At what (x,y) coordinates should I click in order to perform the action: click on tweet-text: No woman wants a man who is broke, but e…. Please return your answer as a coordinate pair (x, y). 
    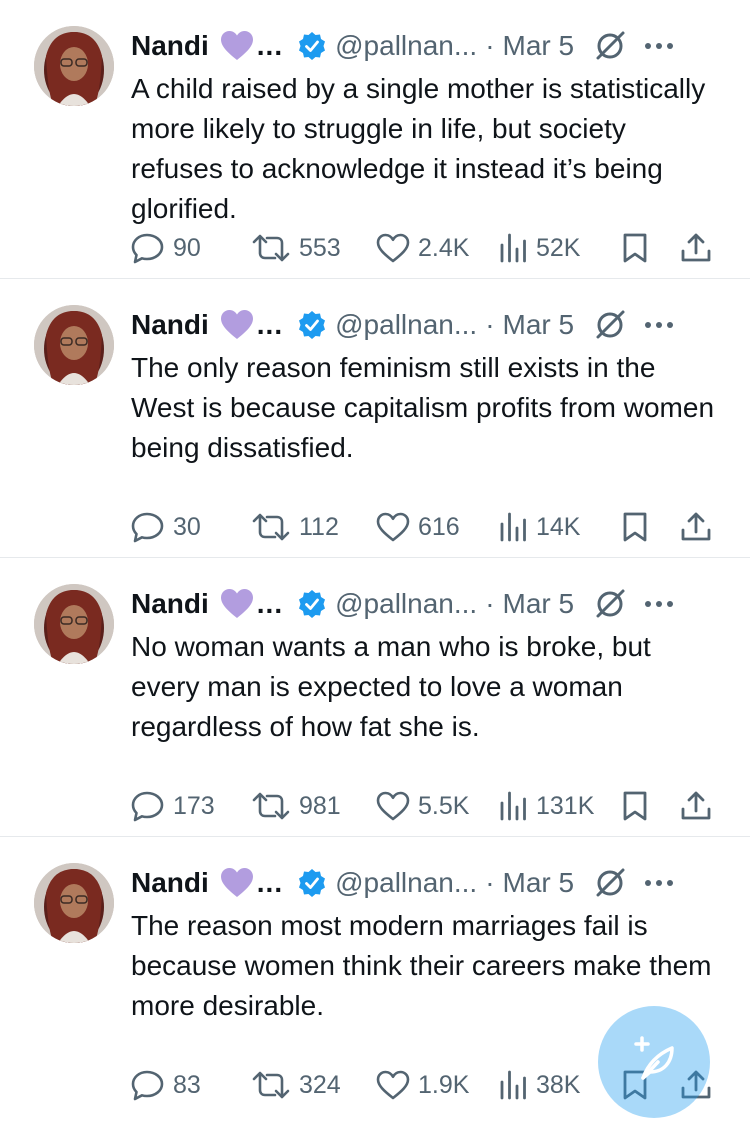
    Looking at the image, I should click on (391, 686).